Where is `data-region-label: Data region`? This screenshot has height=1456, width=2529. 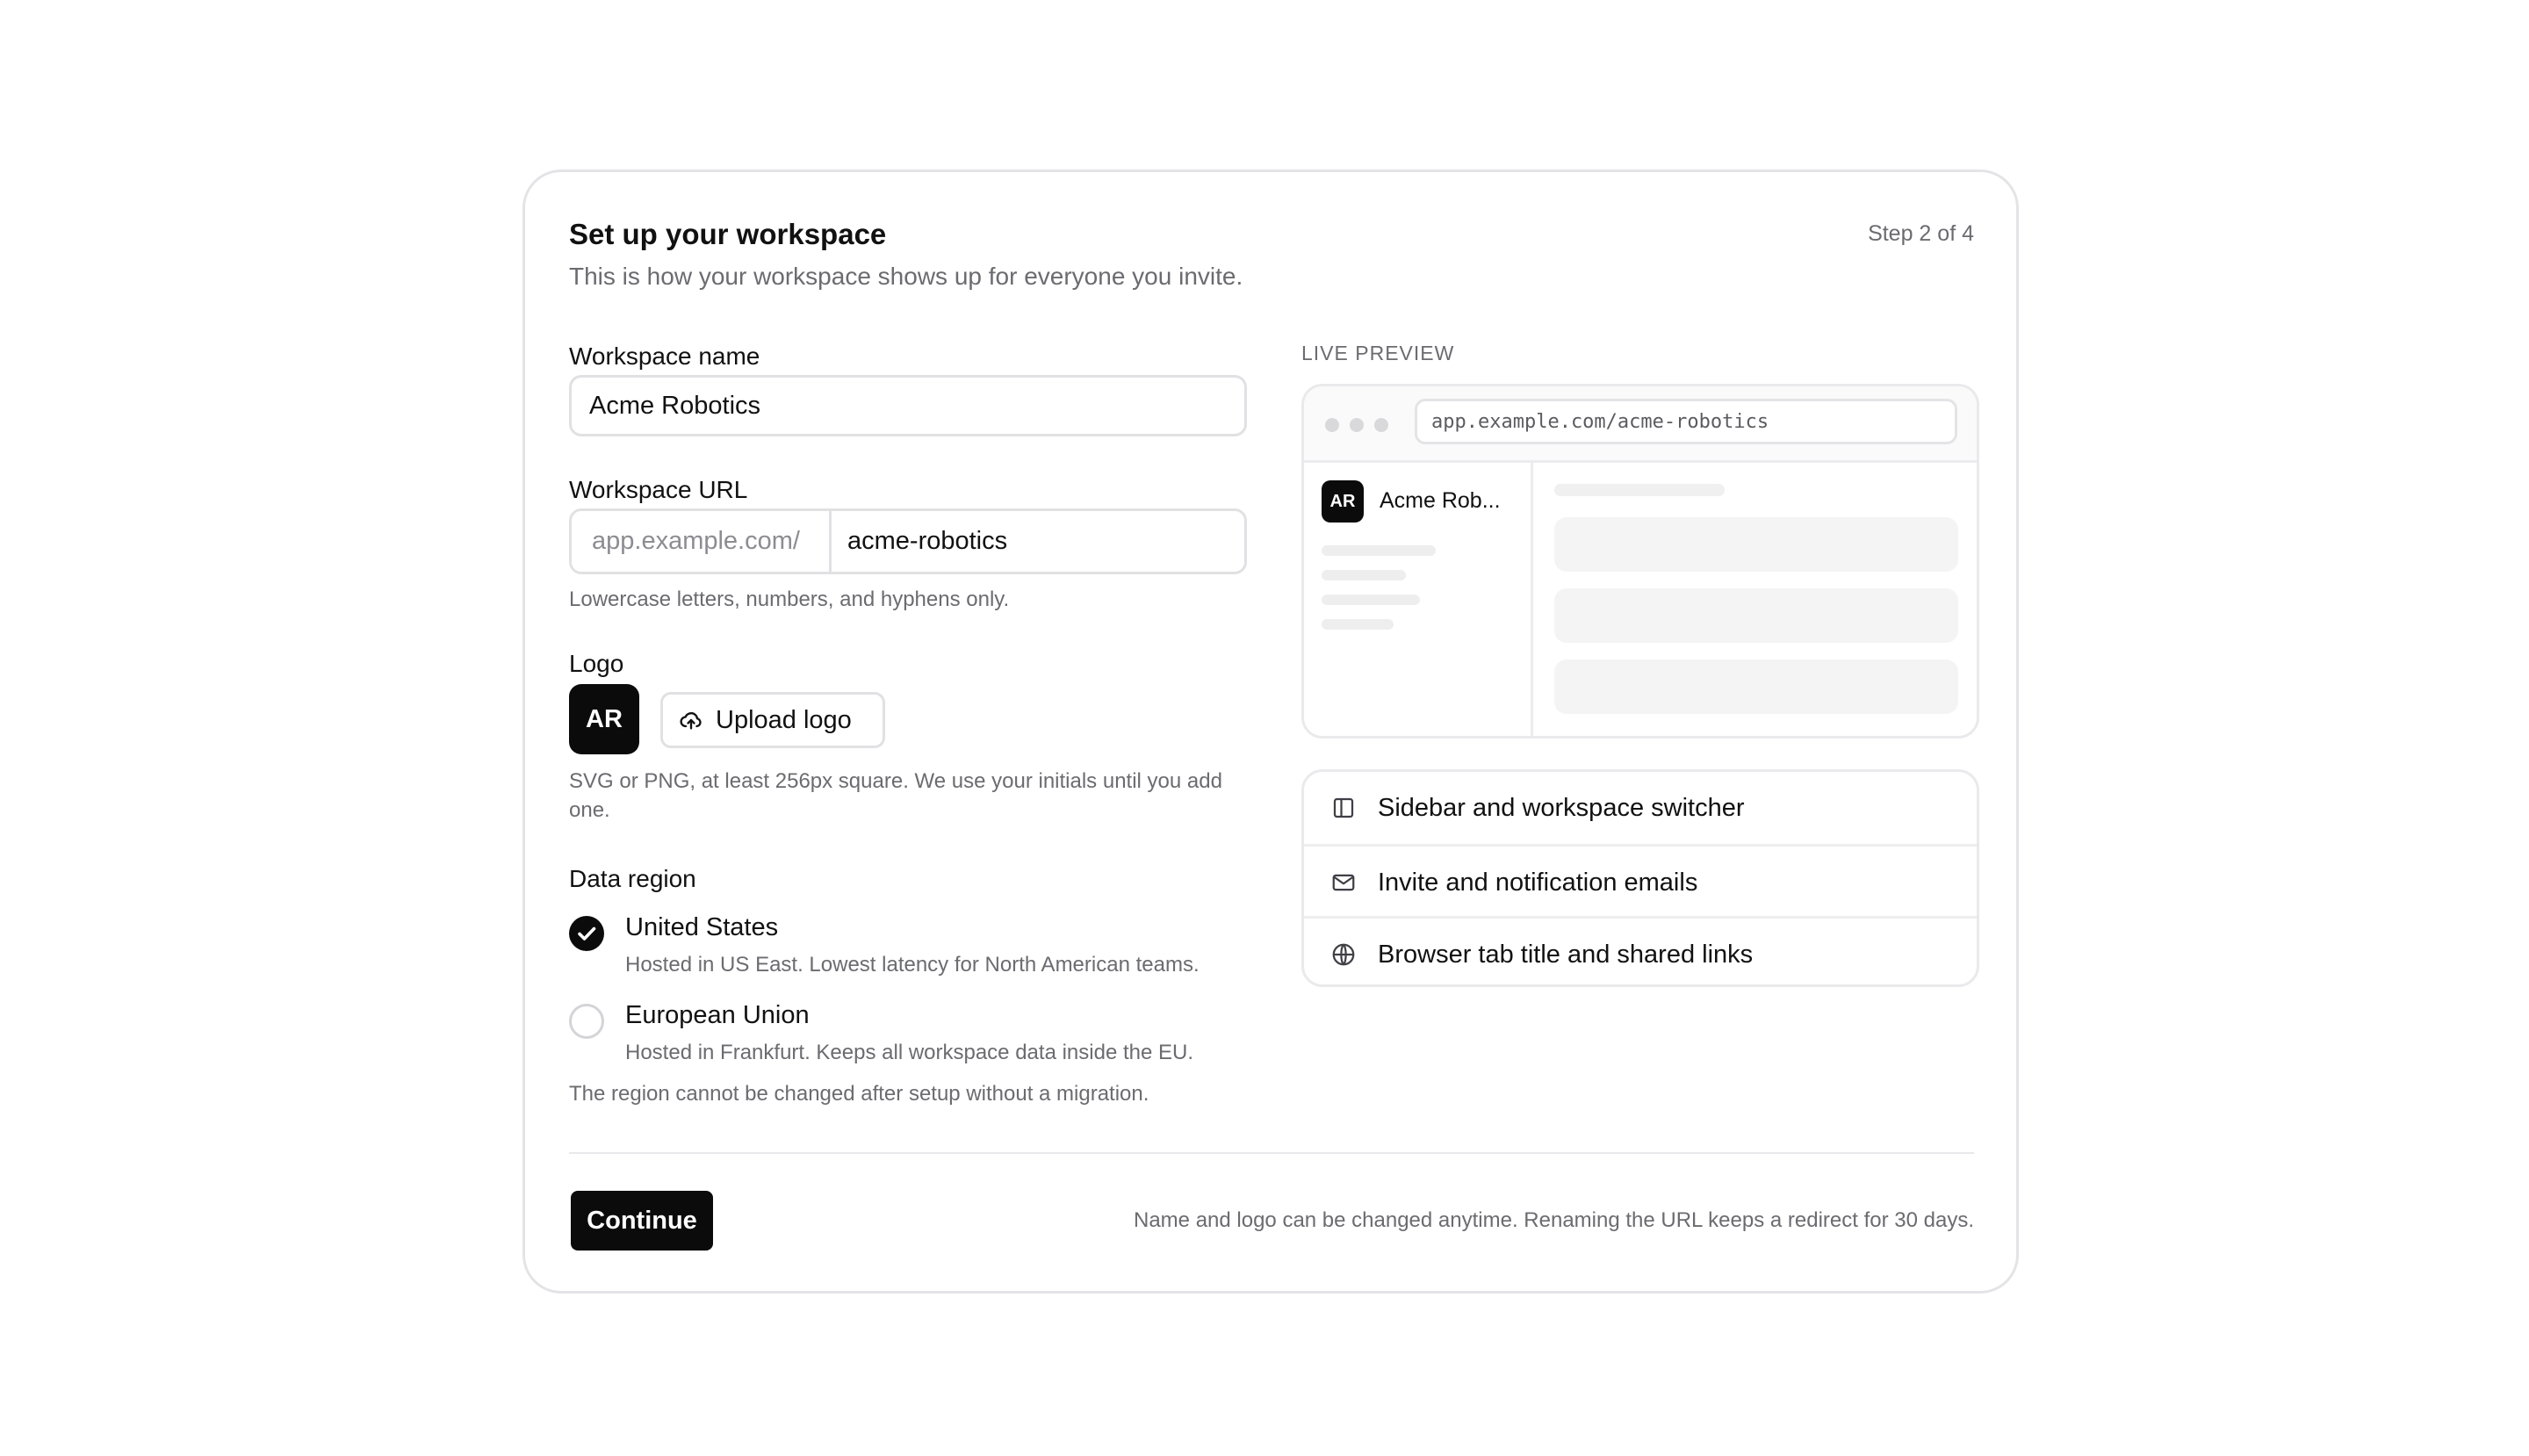 data-region-label: Data region is located at coordinates (633, 878).